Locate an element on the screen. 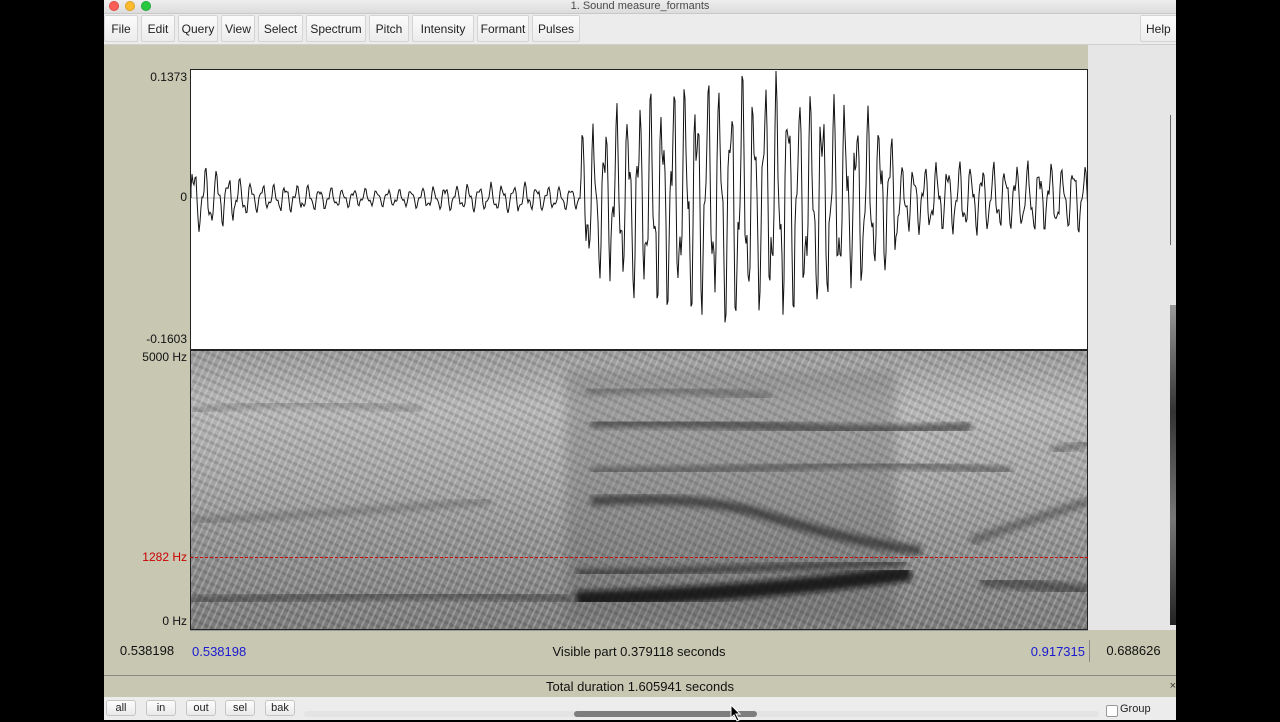 Image resolution: width=1280 pixels, height=722 pixels. menu-pulses: Pulses is located at coordinates (556, 28).